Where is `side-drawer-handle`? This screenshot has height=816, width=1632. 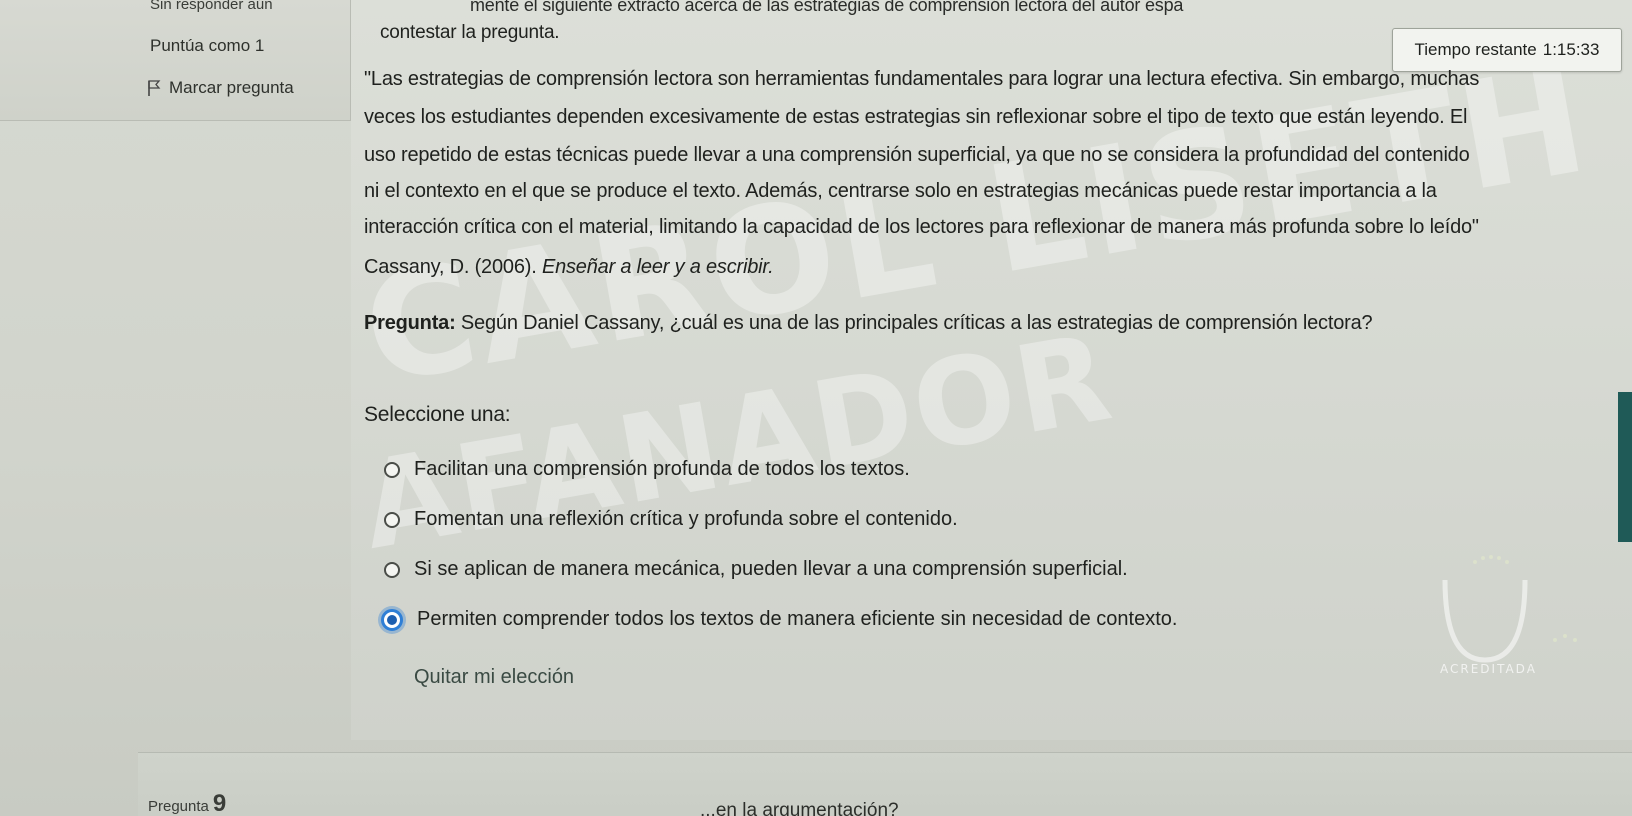 side-drawer-handle is located at coordinates (1625, 467).